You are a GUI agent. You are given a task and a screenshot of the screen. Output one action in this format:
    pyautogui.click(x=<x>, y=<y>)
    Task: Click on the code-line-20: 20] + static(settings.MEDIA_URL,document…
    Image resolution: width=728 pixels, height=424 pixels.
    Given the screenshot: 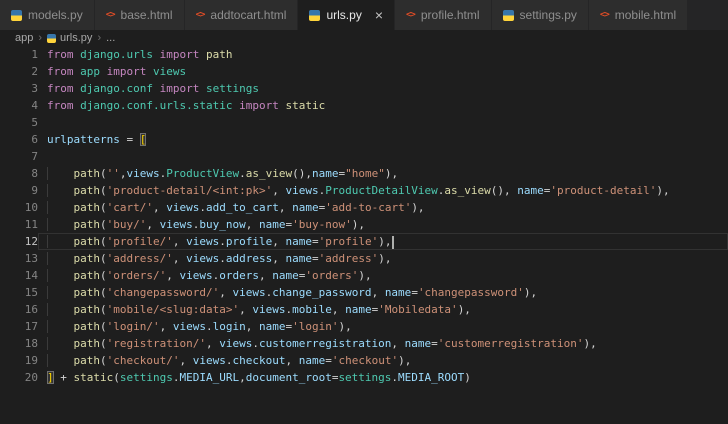 What is the action you would take?
    pyautogui.click(x=364, y=377)
    